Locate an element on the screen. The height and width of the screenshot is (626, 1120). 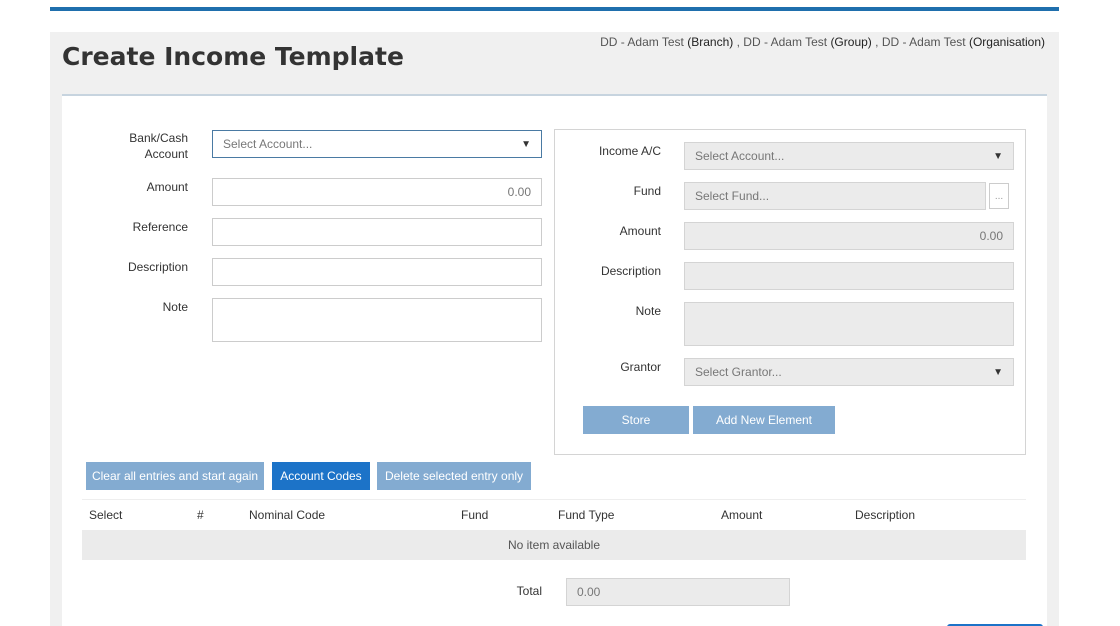
reference-label: Reference is located at coordinates (160, 227).